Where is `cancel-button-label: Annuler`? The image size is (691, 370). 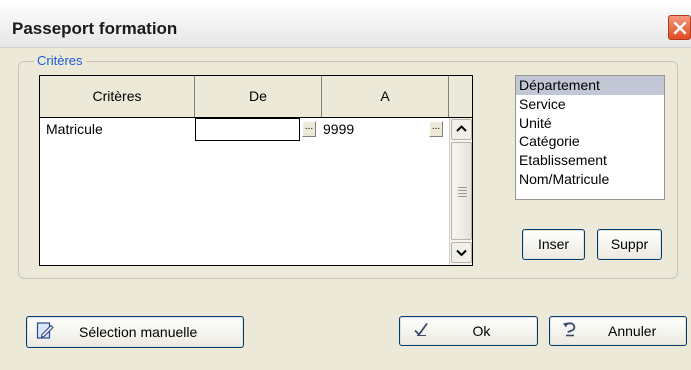 cancel-button-label: Annuler is located at coordinates (632, 331).